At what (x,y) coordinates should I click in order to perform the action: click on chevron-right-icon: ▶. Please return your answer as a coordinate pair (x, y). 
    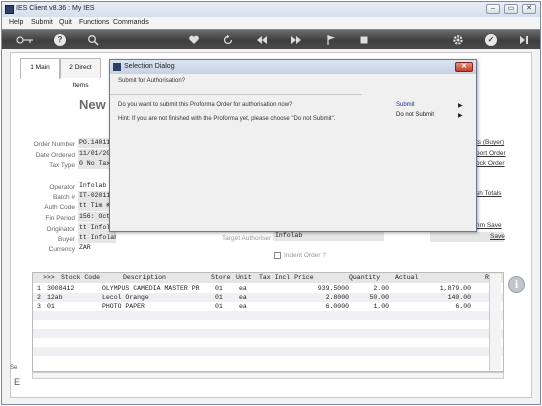
    Looking at the image, I should click on (460, 106).